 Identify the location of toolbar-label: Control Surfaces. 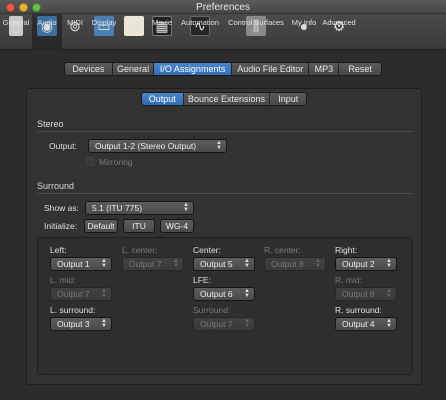
(256, 22).